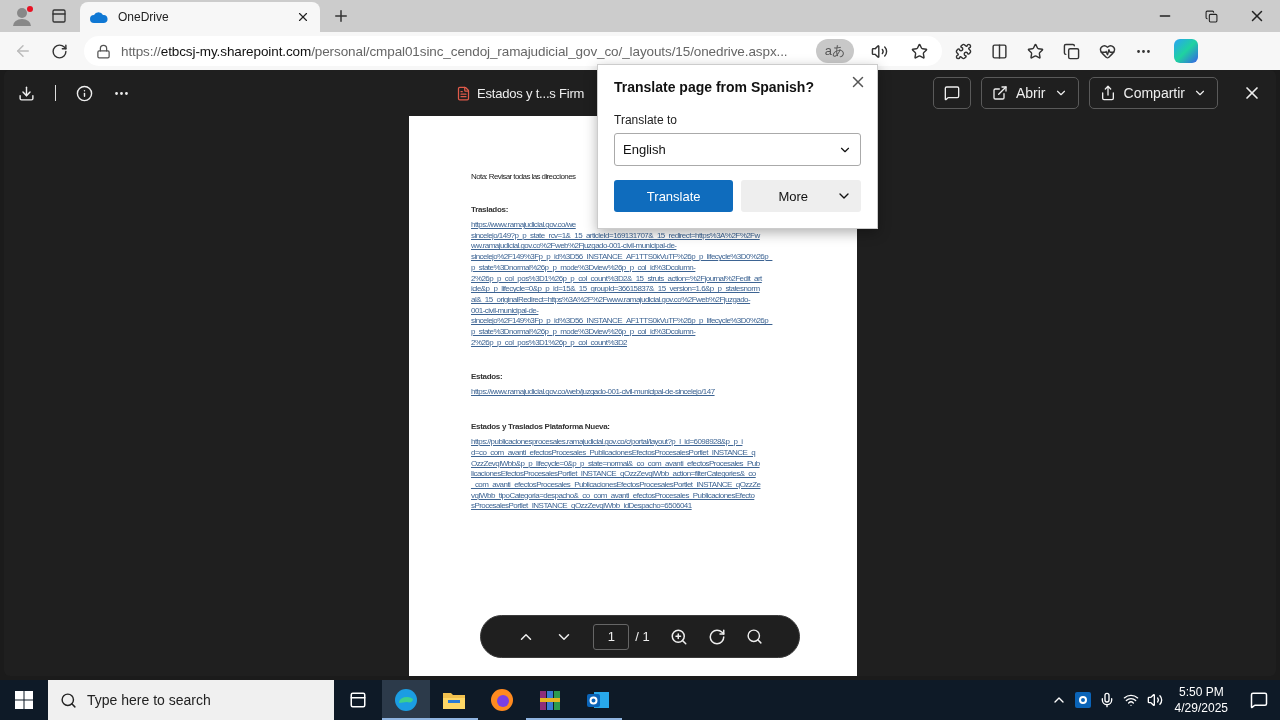 This screenshot has height=720, width=1280. I want to click on copilot-icon, so click(1186, 51).